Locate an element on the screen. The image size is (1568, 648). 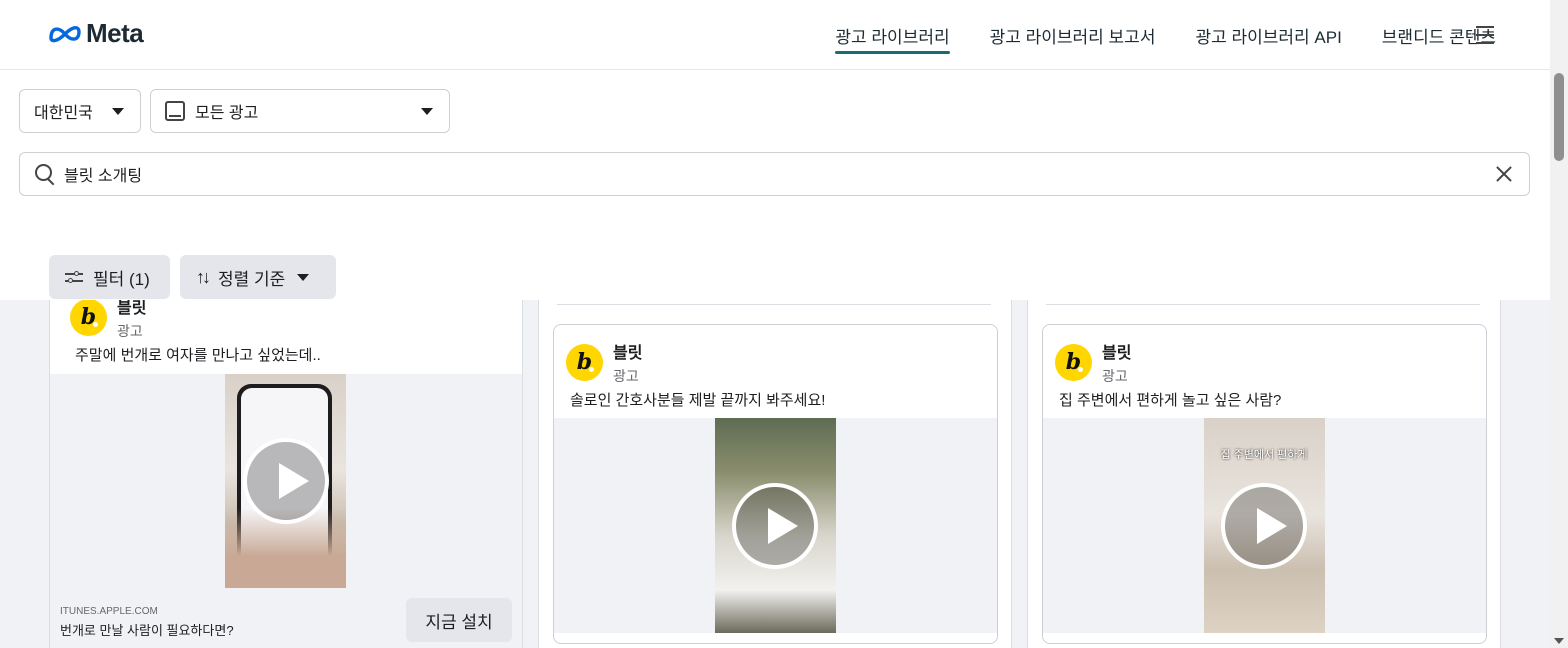
nav-ad-library-api: 광고 라이브러리 API is located at coordinates (1268, 35).